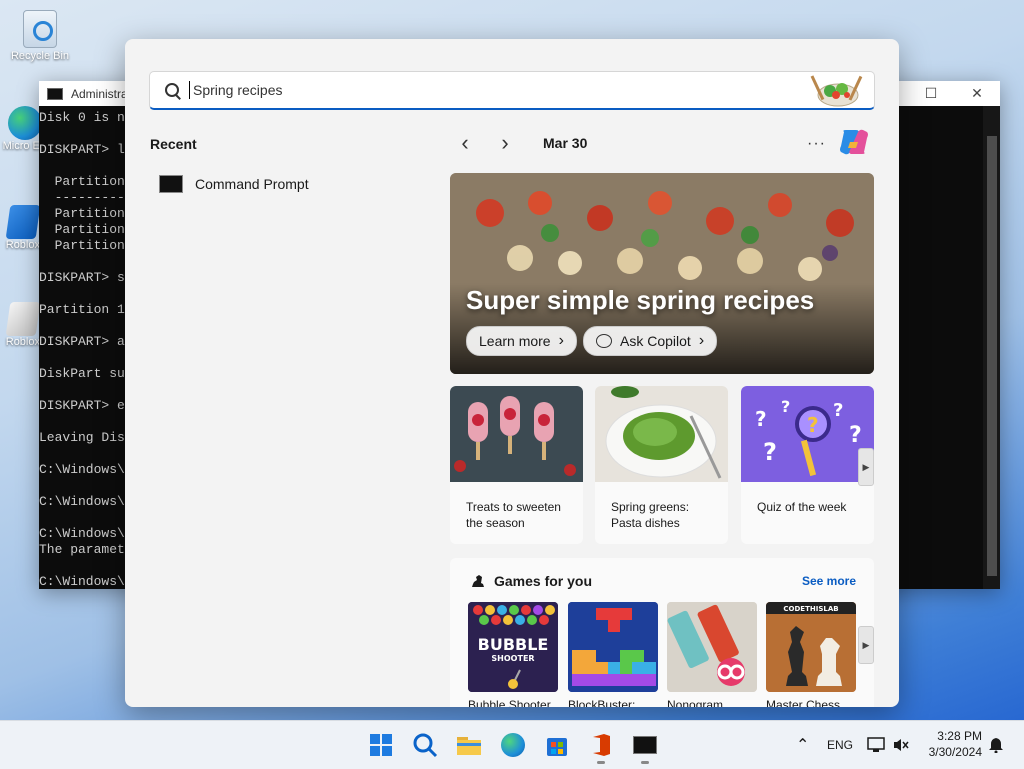 Image resolution: width=1024 pixels, height=769 pixels. Describe the element at coordinates (172, 90) in the screenshot. I see `search-icon` at that location.